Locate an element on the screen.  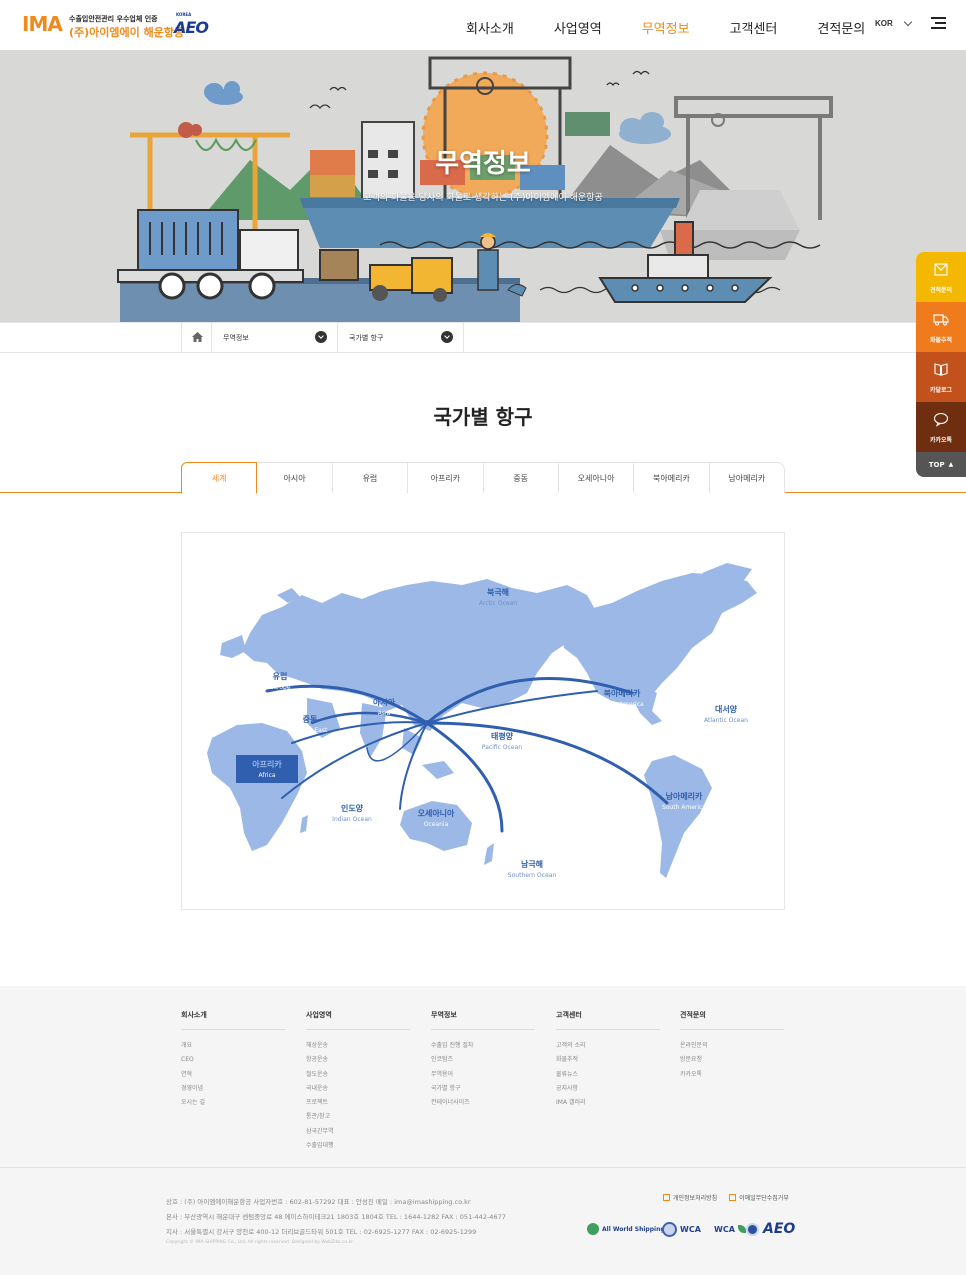
nav-customer-center: 고객센터 is located at coordinates (754, 27).